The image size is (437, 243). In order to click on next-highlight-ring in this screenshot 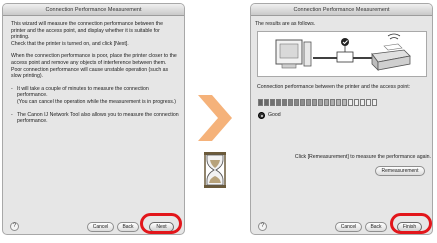, I will do `click(161, 223)`.